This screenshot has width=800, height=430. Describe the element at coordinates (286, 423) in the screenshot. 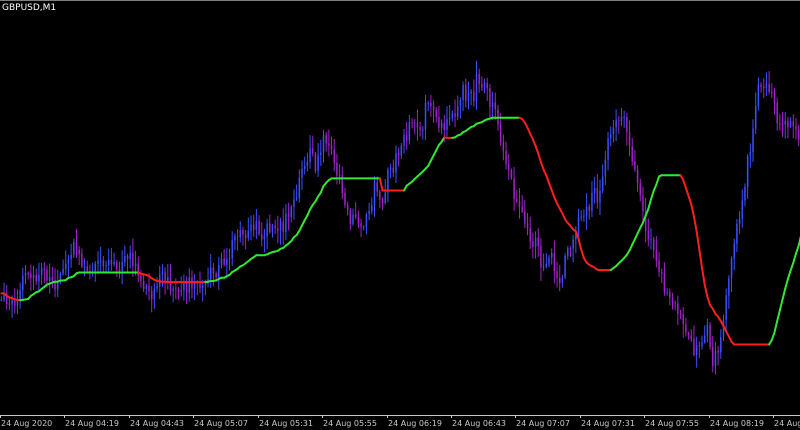

I see `time-axis-label: 24 Aug 05:31` at that location.